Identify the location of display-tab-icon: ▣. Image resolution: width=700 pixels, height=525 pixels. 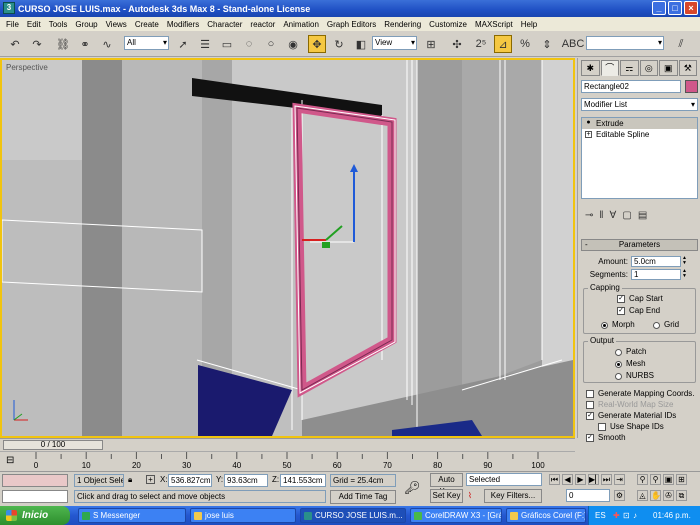
(668, 68).